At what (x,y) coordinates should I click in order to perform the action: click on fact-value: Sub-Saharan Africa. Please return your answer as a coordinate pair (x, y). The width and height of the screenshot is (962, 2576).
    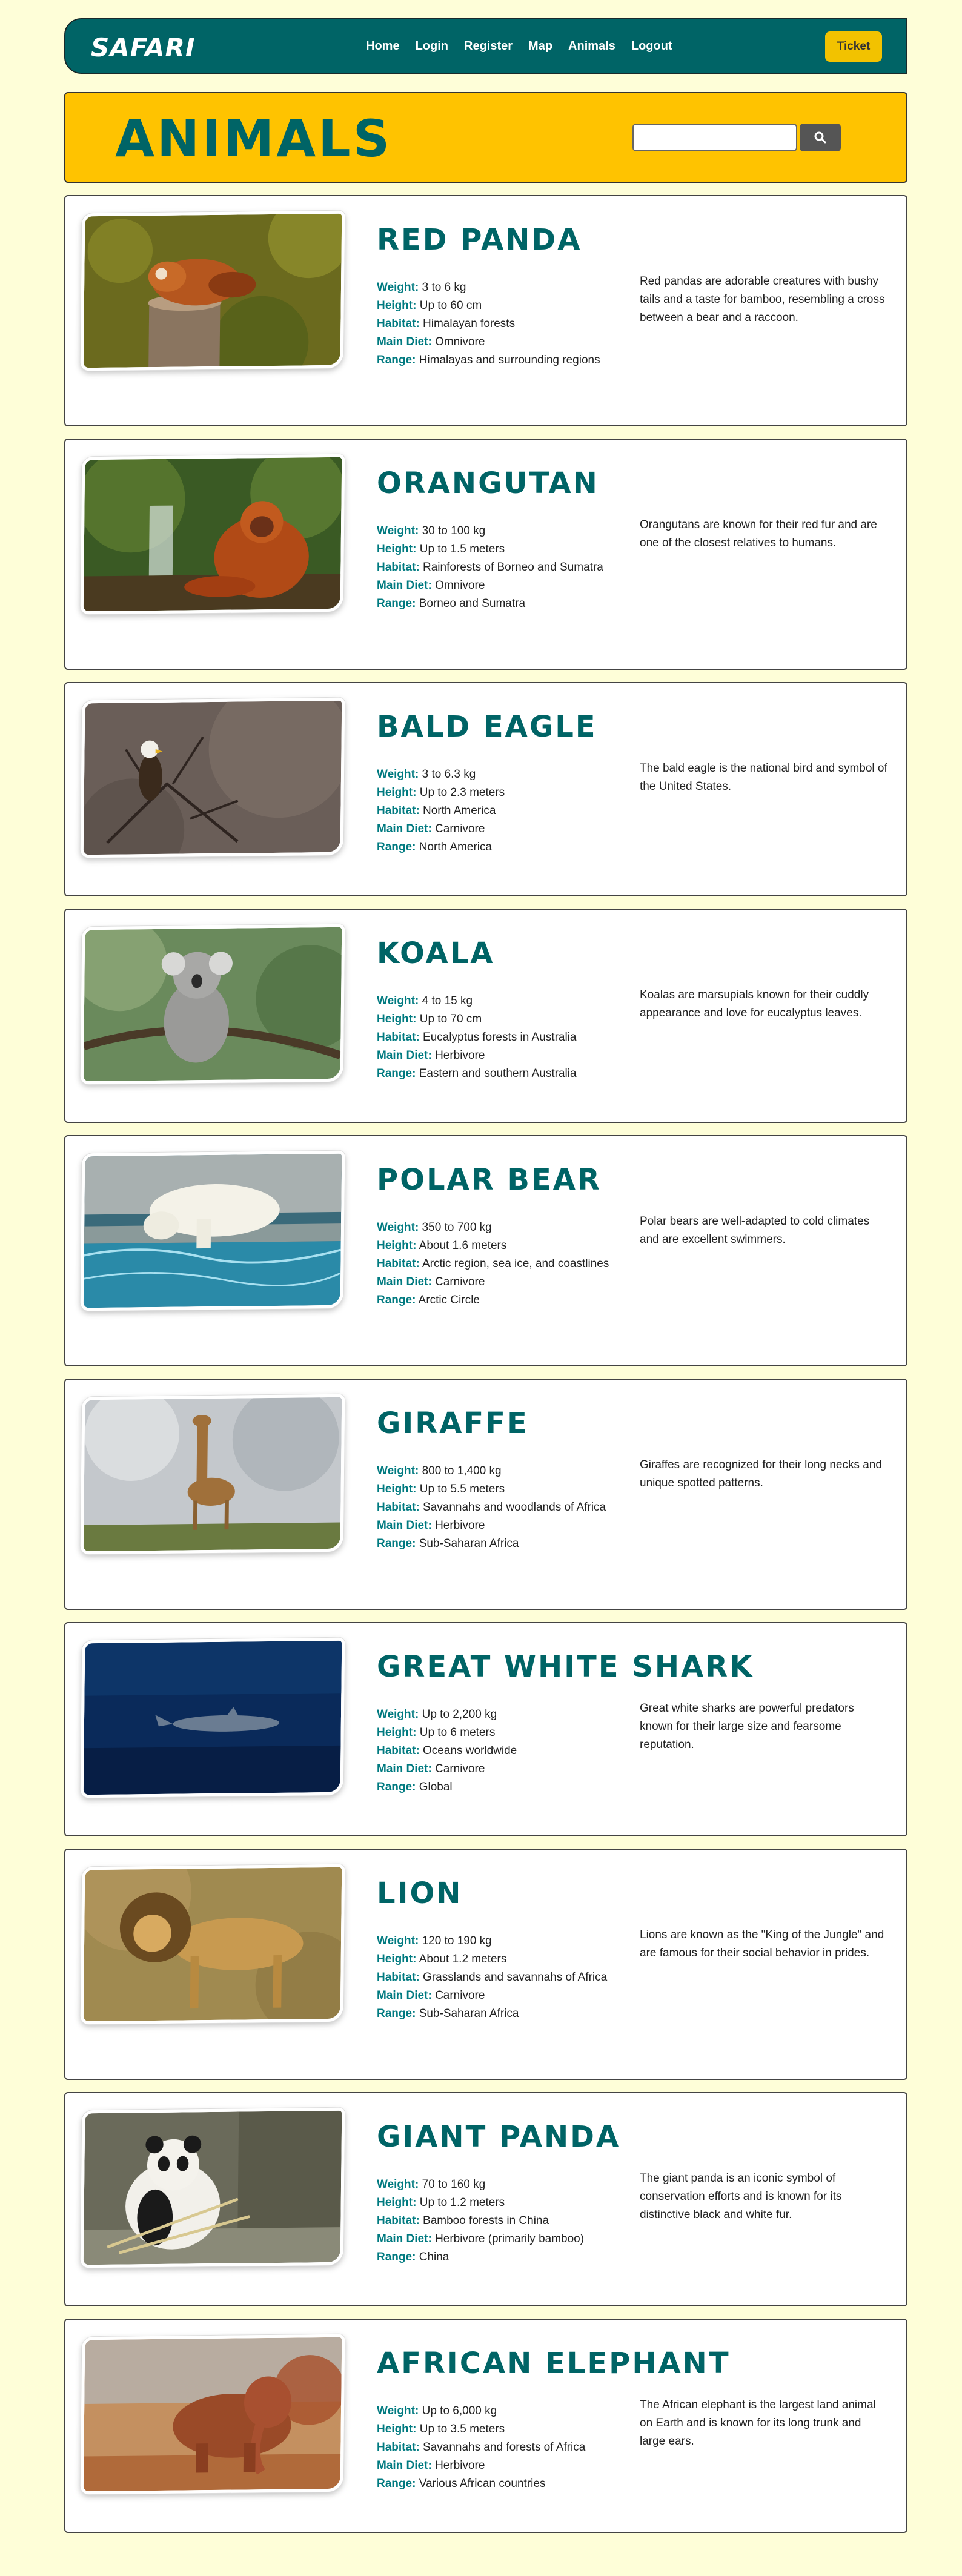
    Looking at the image, I should click on (469, 1543).